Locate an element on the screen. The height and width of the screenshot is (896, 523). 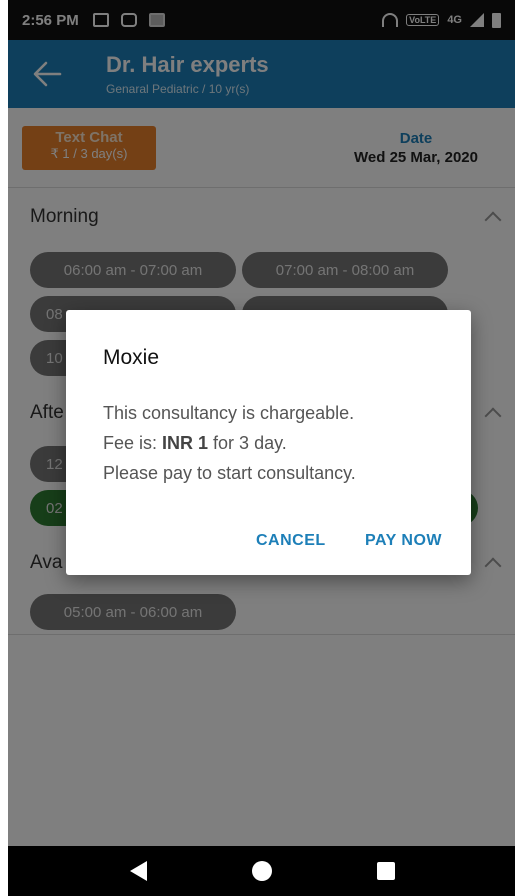
system-nav-bar is located at coordinates (261, 871).